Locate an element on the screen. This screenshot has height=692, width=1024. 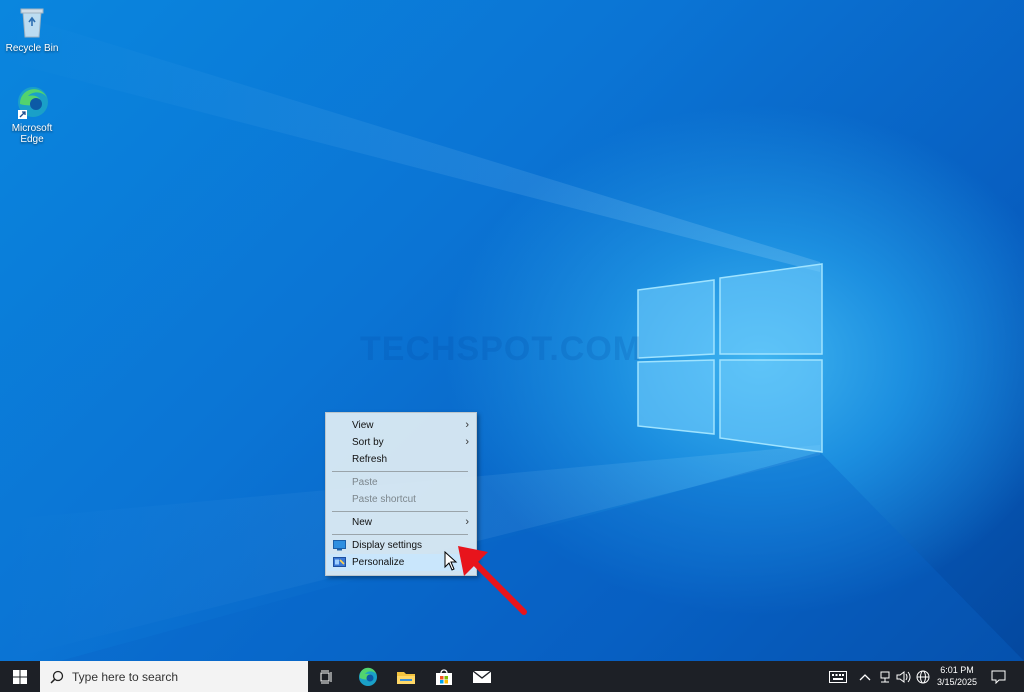
desktop-icon-label: Recycle Bin is located at coordinates (32, 48).